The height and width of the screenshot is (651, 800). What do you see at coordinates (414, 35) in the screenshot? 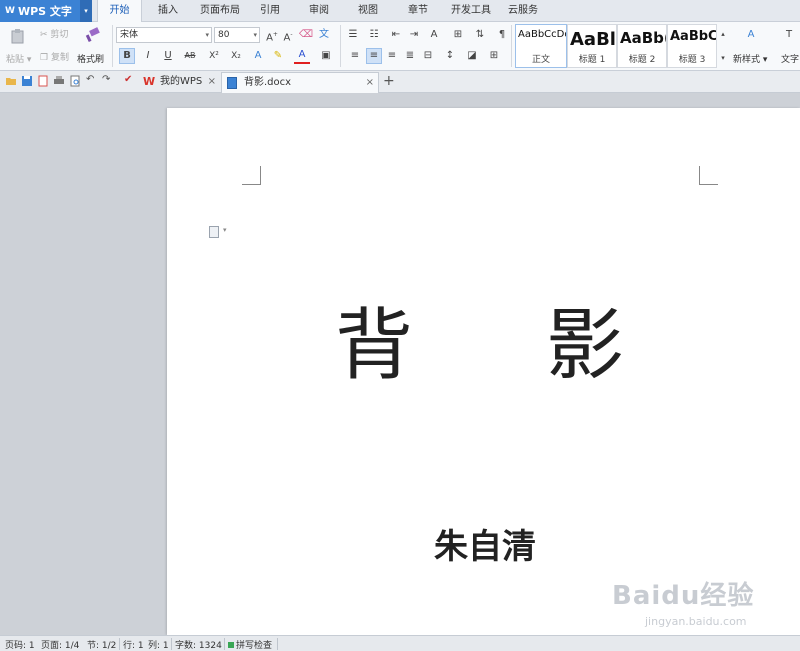
I see `increase-indent-icon: ⇥` at bounding box center [414, 35].